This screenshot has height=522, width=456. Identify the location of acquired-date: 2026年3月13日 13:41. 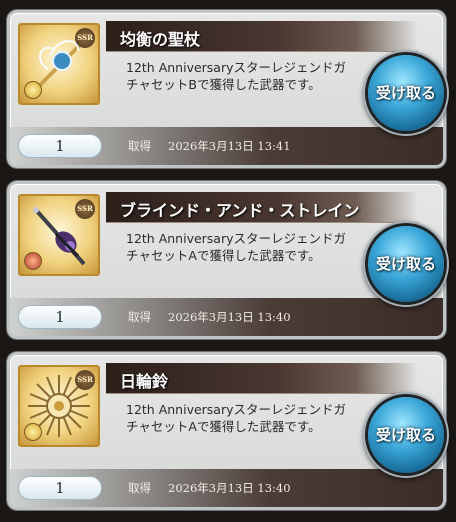
(229, 146).